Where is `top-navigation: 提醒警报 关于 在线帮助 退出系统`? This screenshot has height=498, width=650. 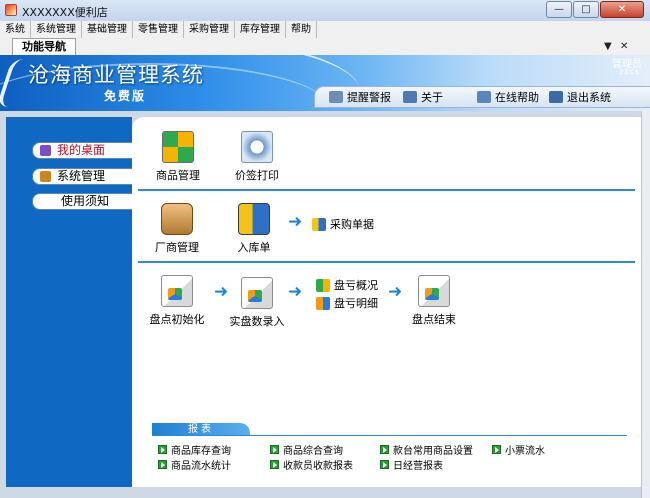
top-navigation: 提醒警报 关于 在线帮助 退出系统 is located at coordinates (482, 97).